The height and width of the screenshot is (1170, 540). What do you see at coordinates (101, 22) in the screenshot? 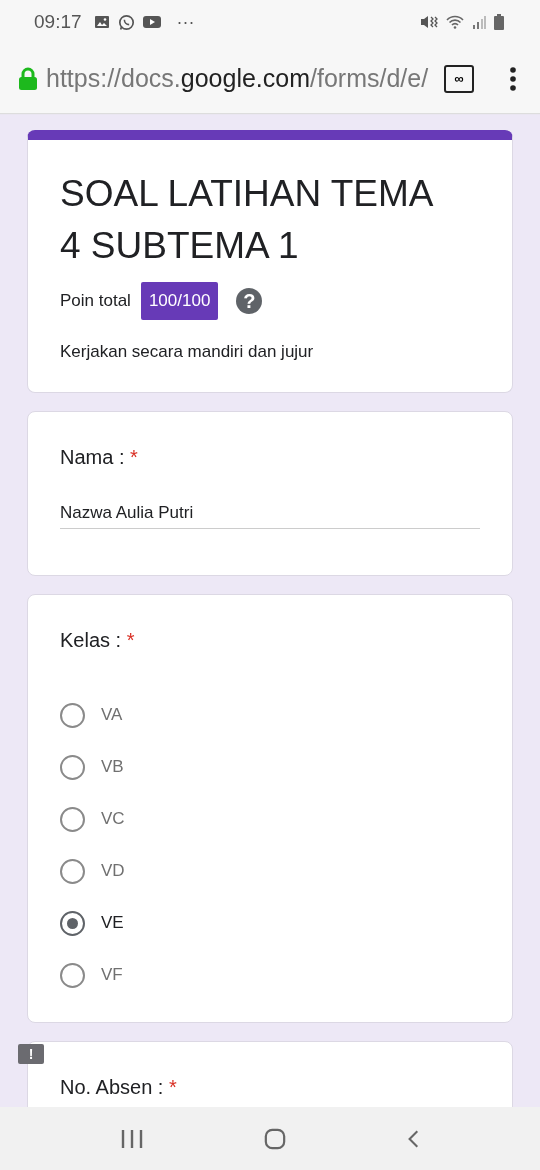
I see `image-icon` at bounding box center [101, 22].